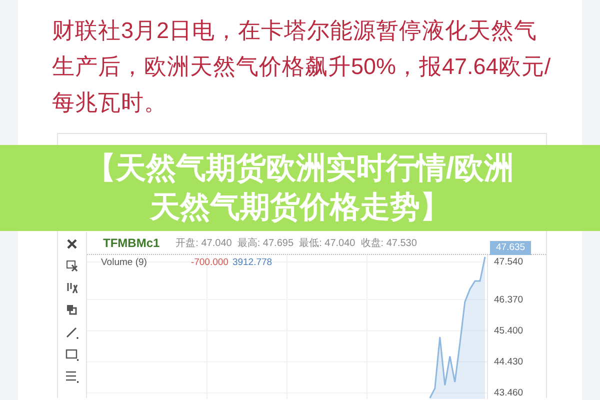 This screenshot has height=400, width=600. Describe the element at coordinates (72, 244) in the screenshot. I see `close-icon` at that location.